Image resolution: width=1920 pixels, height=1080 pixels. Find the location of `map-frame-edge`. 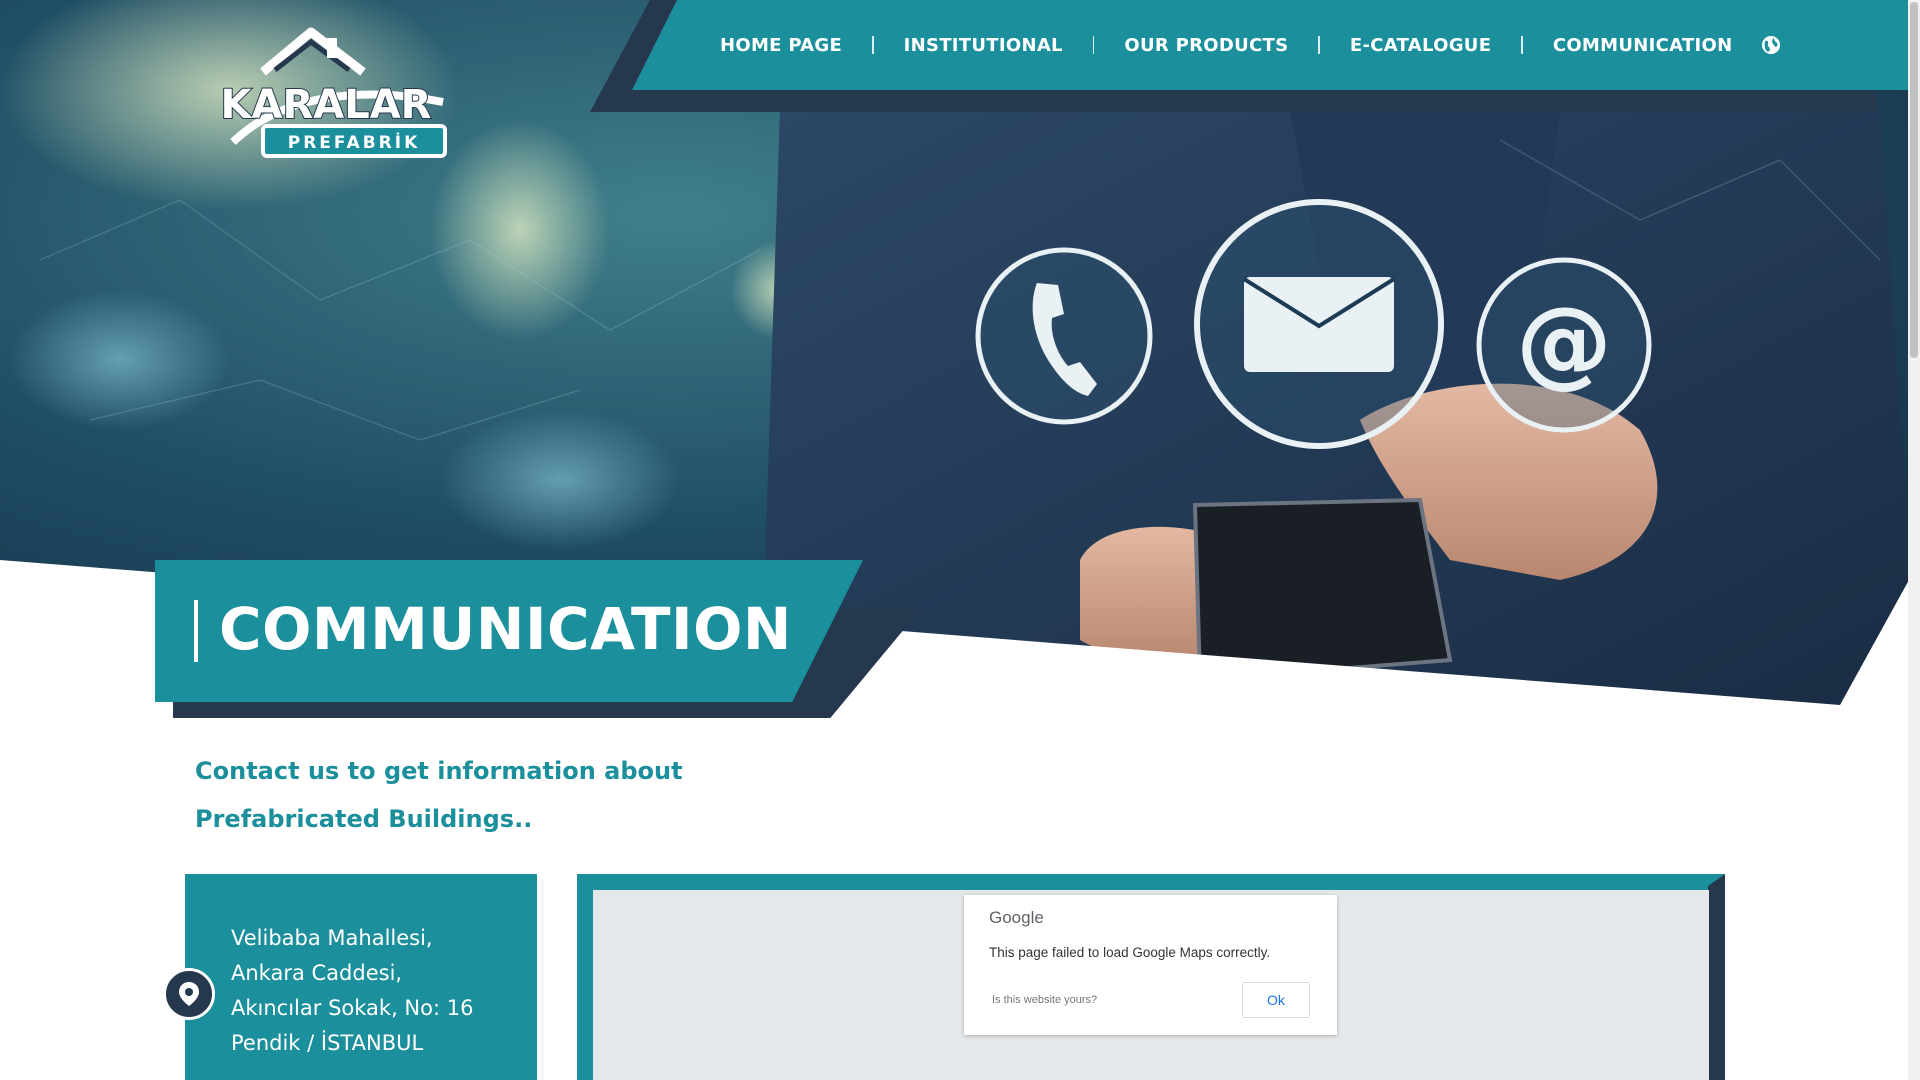

map-frame-edge is located at coordinates (1716, 977).